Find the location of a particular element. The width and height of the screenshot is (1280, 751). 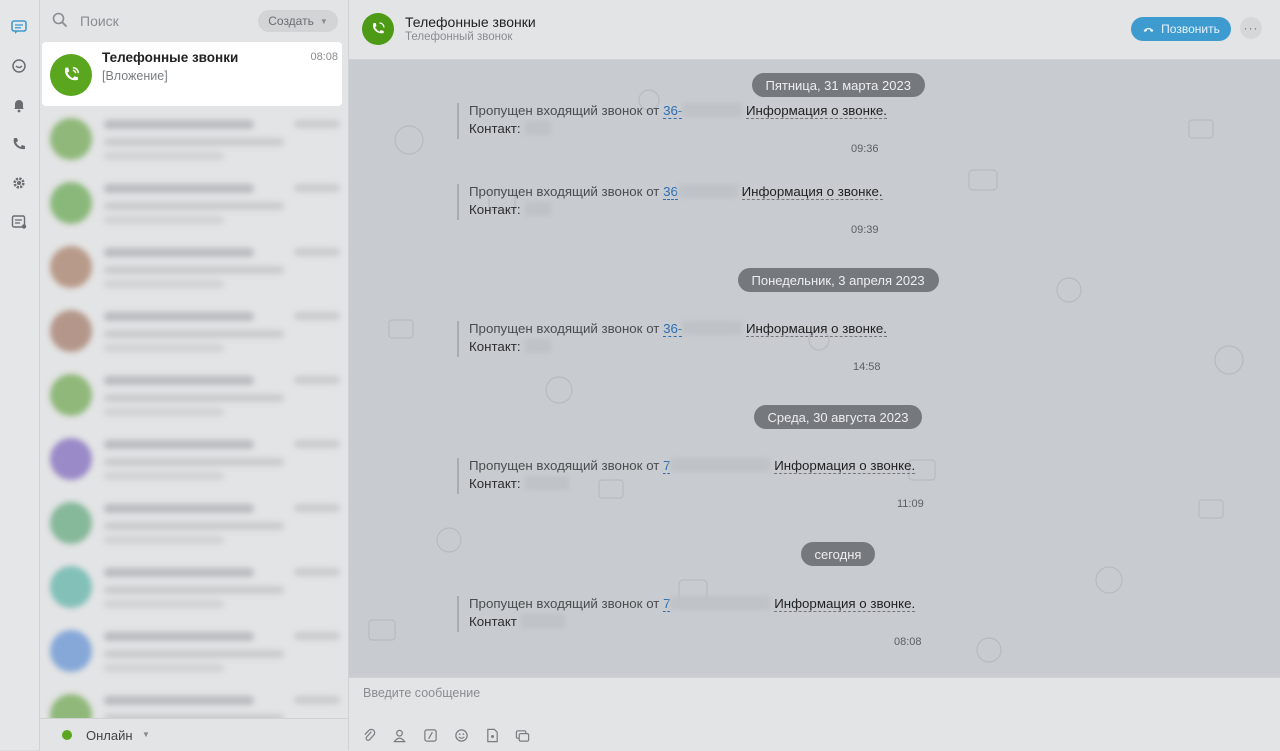

chats-icon is located at coordinates (19, 27).